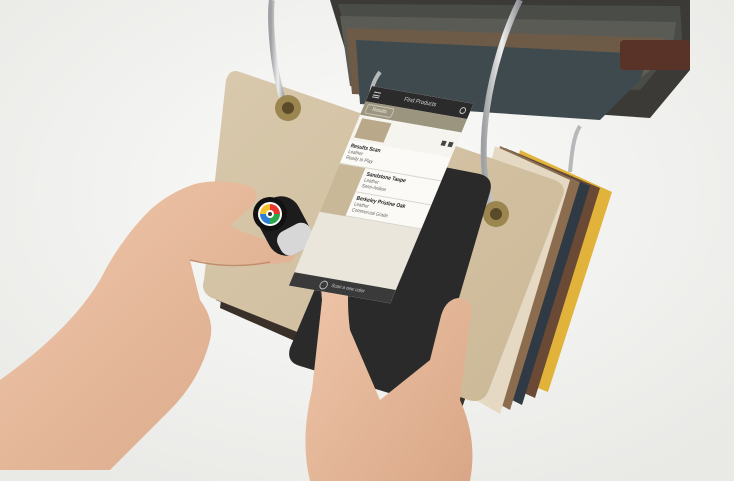 The height and width of the screenshot is (481, 734). Describe the element at coordinates (447, 143) in the screenshot. I see `view-toggle-icons` at that location.